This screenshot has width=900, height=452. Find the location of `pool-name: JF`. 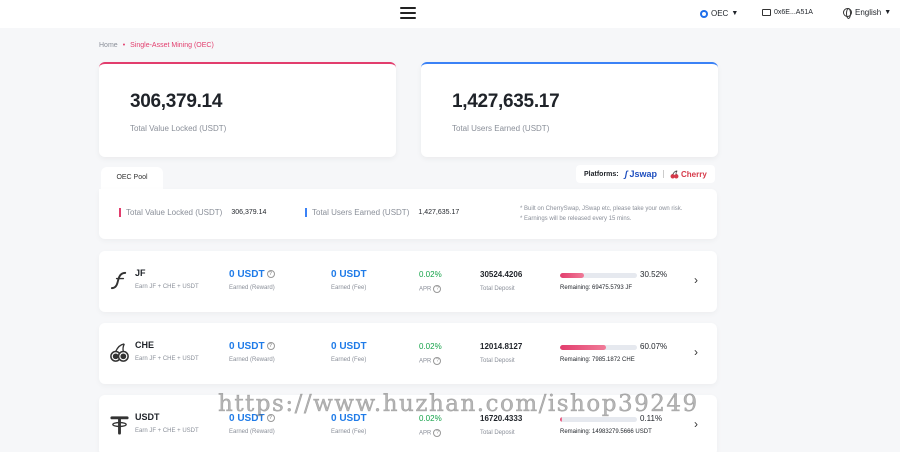

pool-name: JF is located at coordinates (140, 273).